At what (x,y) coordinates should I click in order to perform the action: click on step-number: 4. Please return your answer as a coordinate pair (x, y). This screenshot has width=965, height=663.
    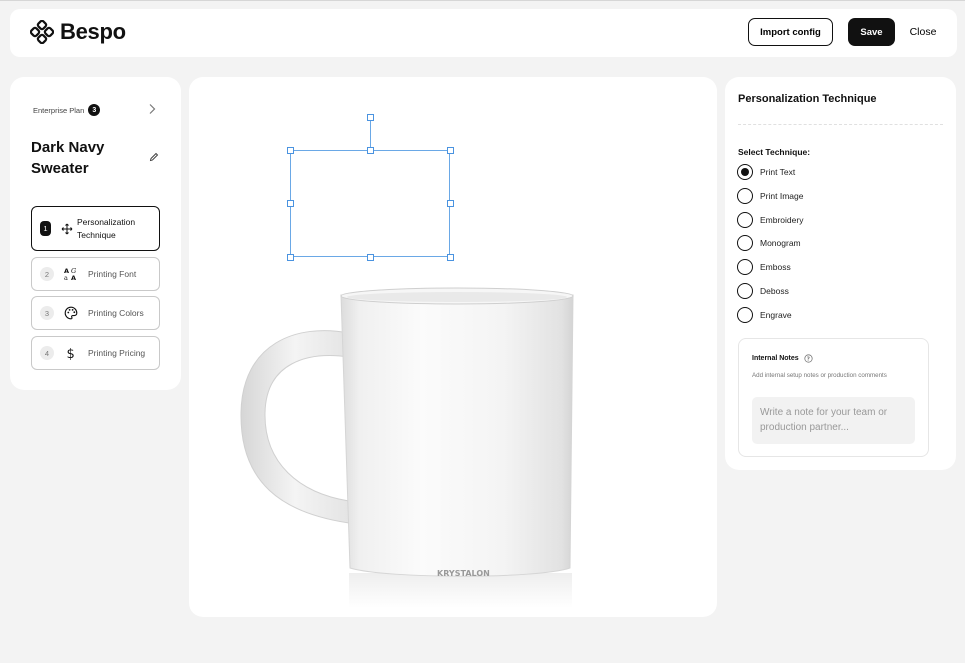
    Looking at the image, I should click on (47, 353).